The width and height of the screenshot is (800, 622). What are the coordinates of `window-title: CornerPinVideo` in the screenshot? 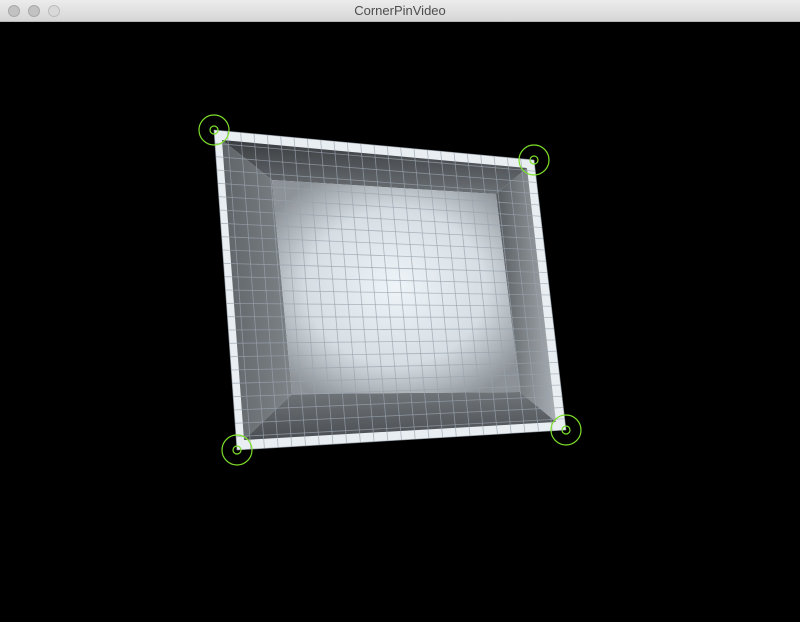 It's located at (400, 10).